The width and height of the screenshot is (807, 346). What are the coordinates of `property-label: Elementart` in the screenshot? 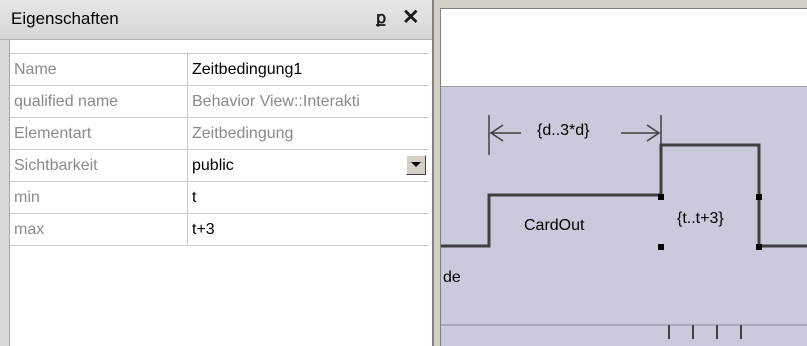 It's located at (99, 133).